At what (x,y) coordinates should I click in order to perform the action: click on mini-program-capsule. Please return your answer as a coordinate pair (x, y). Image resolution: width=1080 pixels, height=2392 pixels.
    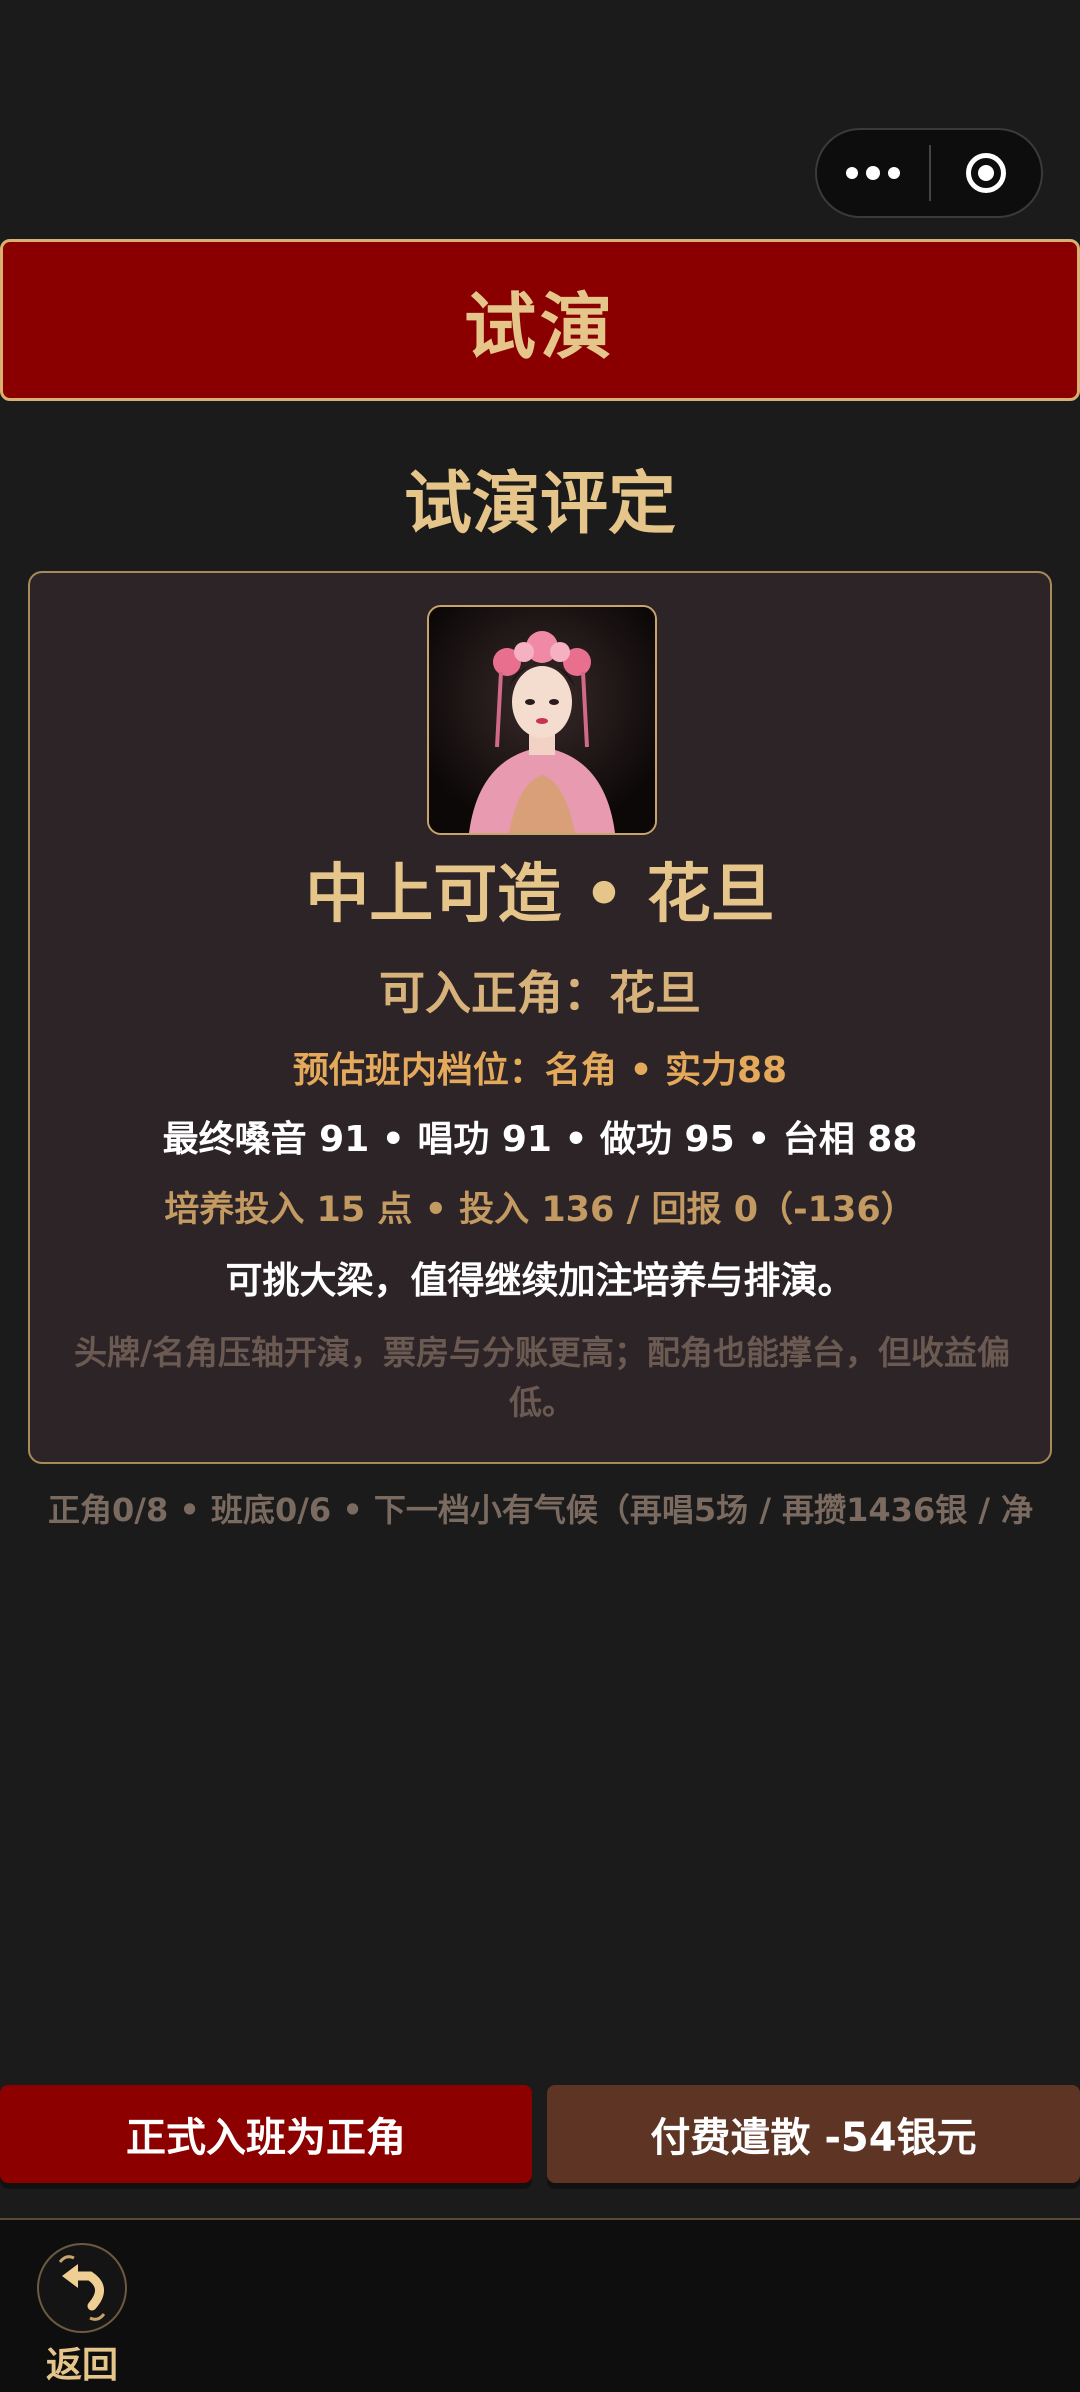
    Looking at the image, I should click on (929, 173).